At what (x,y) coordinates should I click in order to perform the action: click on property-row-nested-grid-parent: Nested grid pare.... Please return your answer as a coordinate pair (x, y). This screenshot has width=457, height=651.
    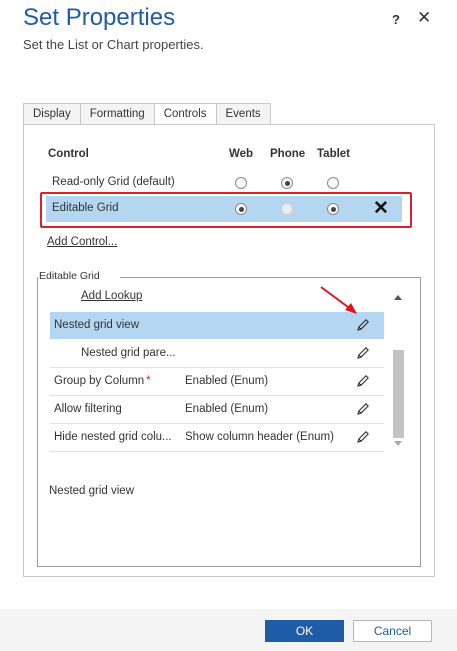
    Looking at the image, I should click on (217, 354).